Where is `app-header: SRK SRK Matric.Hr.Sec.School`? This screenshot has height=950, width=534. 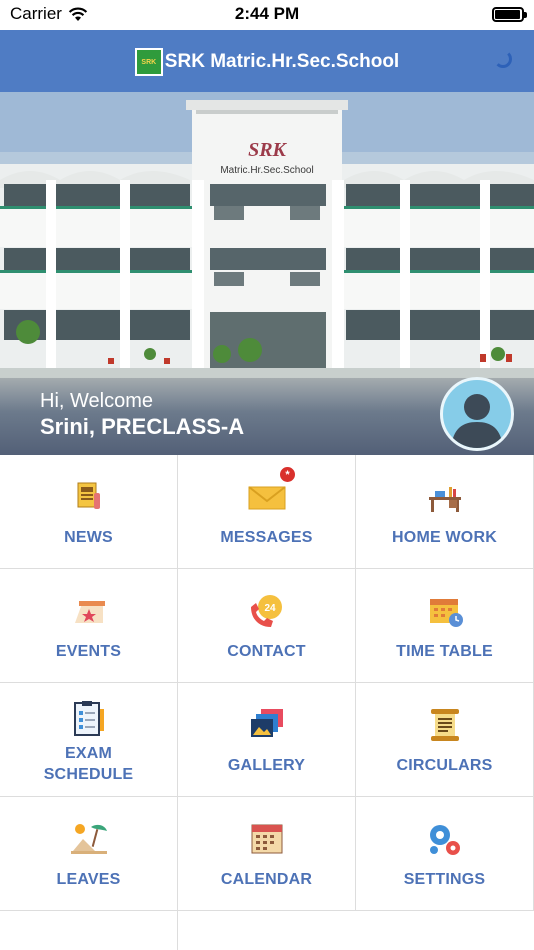
app-header: SRK SRK Matric.Hr.Sec.School is located at coordinates (267, 61).